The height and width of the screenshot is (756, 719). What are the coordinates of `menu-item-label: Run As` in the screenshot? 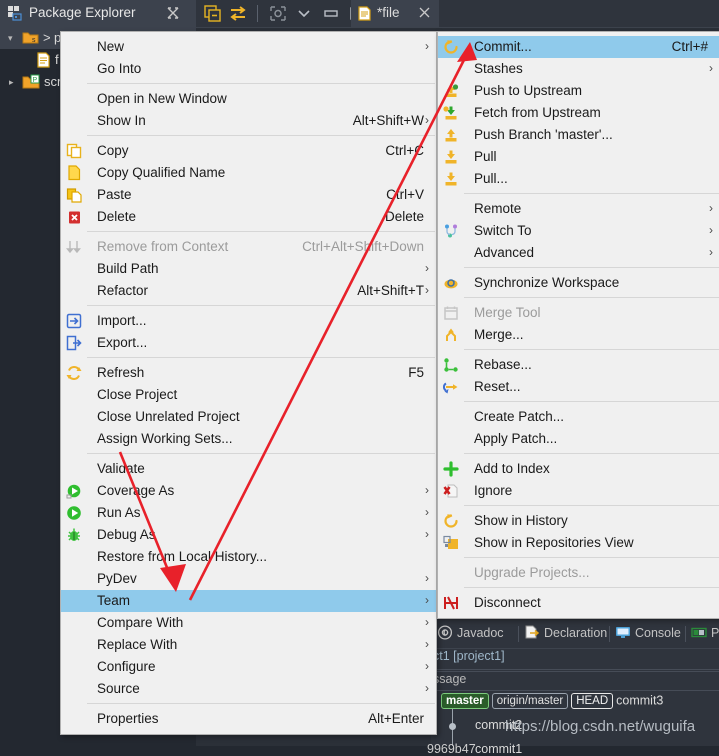 It's located at (119, 512).